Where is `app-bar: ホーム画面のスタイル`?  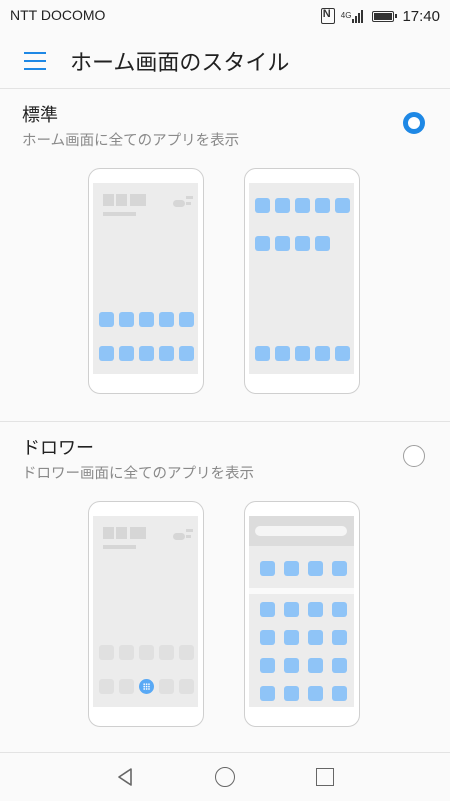
app-bar: ホーム画面のスタイル is located at coordinates (225, 60).